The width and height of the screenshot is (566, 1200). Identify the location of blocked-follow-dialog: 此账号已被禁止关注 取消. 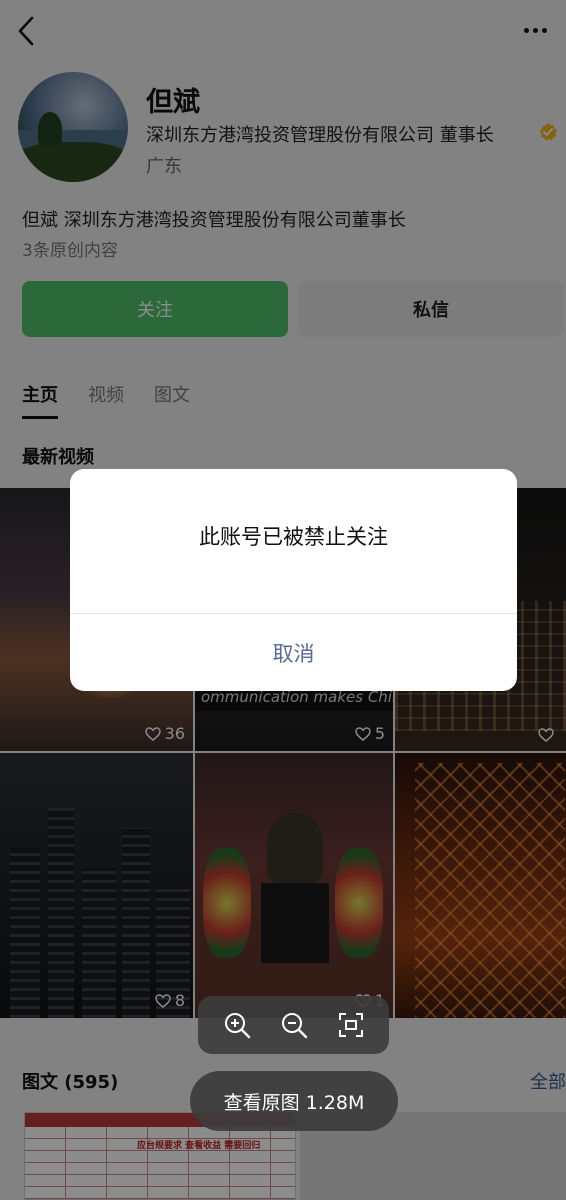
(293, 580).